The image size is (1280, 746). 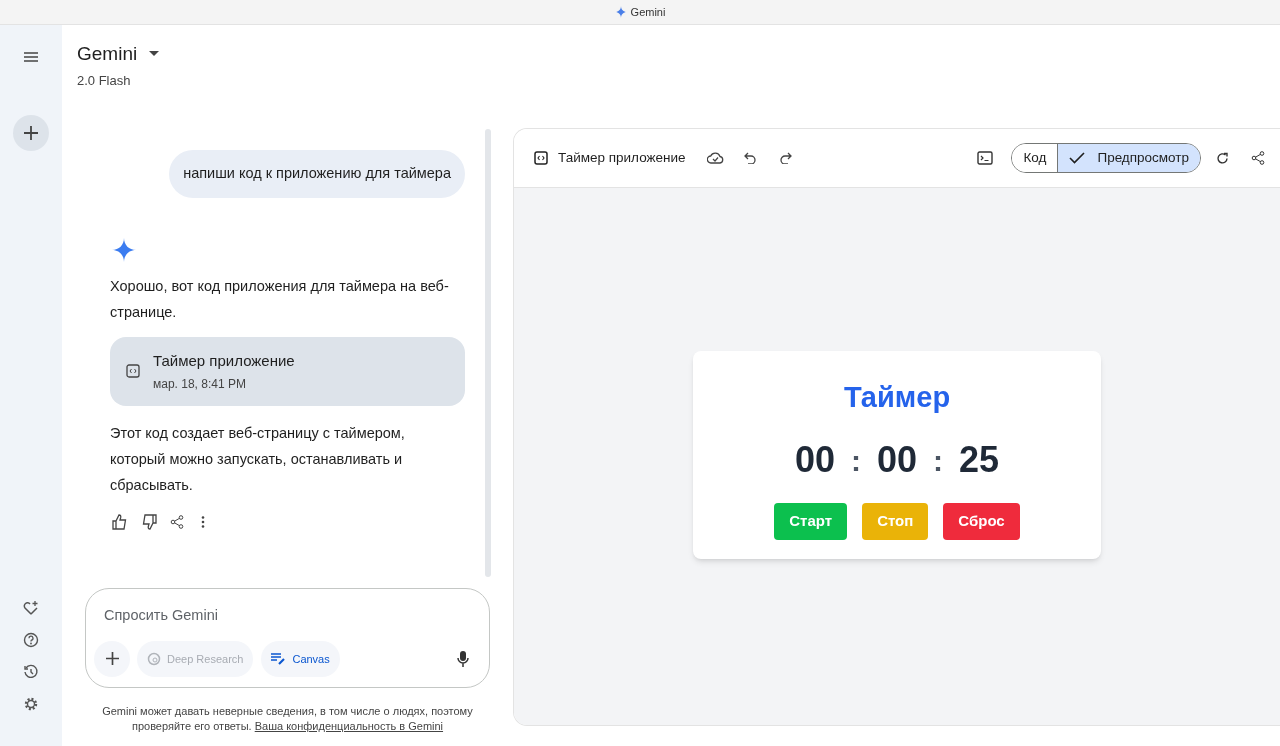 What do you see at coordinates (785, 158) in the screenshot?
I see `redo-icon` at bounding box center [785, 158].